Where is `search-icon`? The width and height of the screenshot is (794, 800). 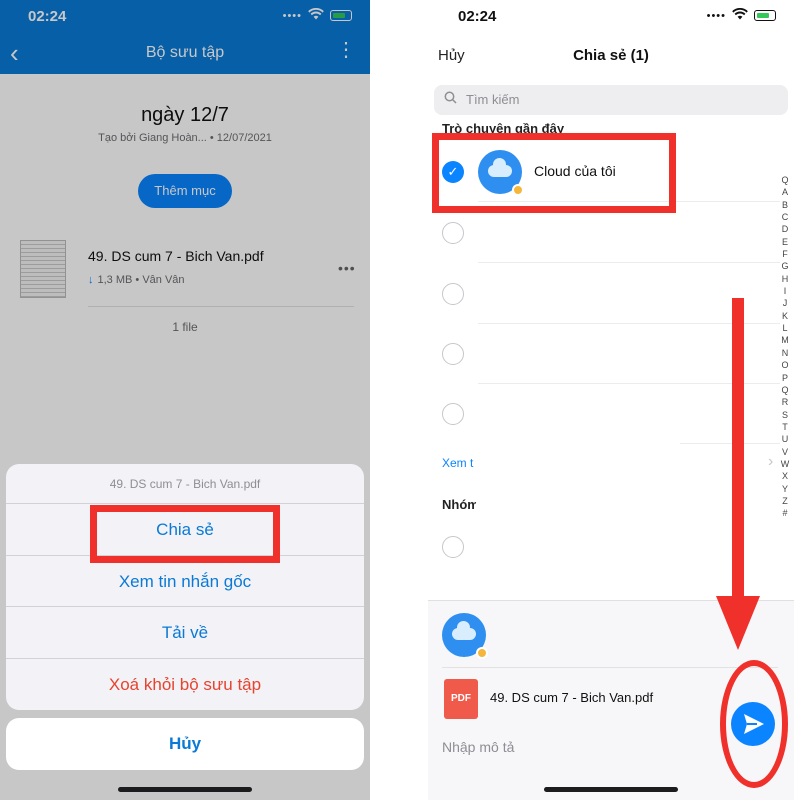 search-icon is located at coordinates (450, 99).